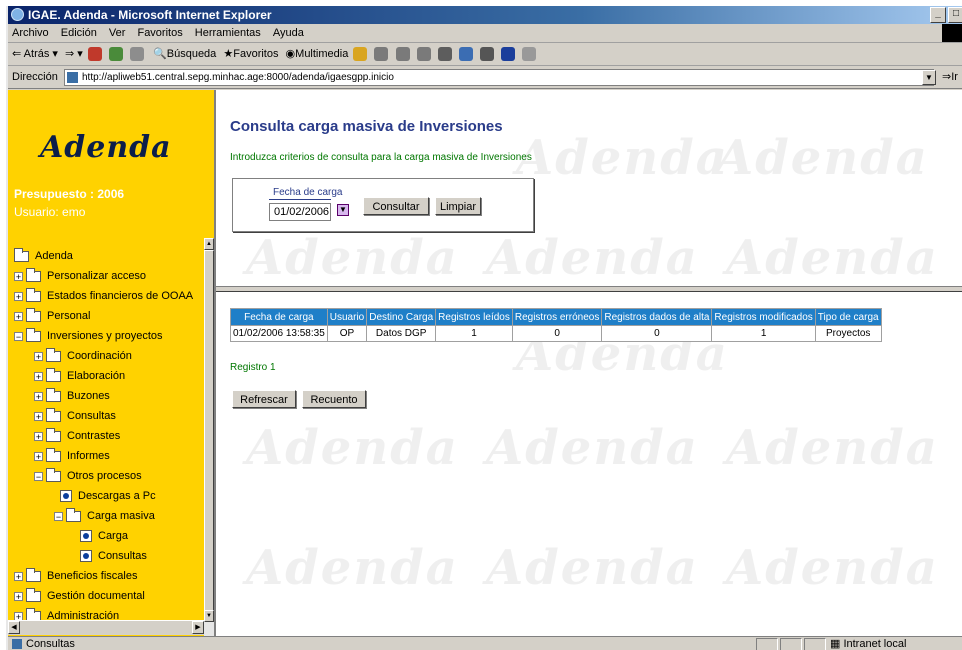  Describe the element at coordinates (159, 33) in the screenshot. I see `menu-favoritos: Favoritos` at that location.